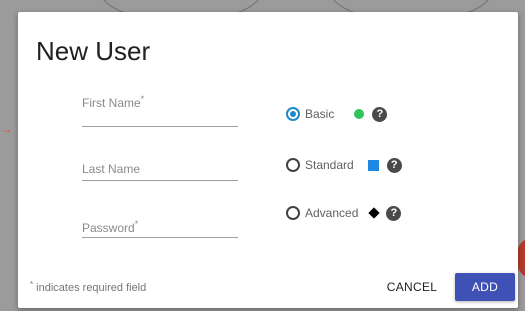 The height and width of the screenshot is (311, 525). I want to click on first-name-field: First Name*, so click(160, 110).